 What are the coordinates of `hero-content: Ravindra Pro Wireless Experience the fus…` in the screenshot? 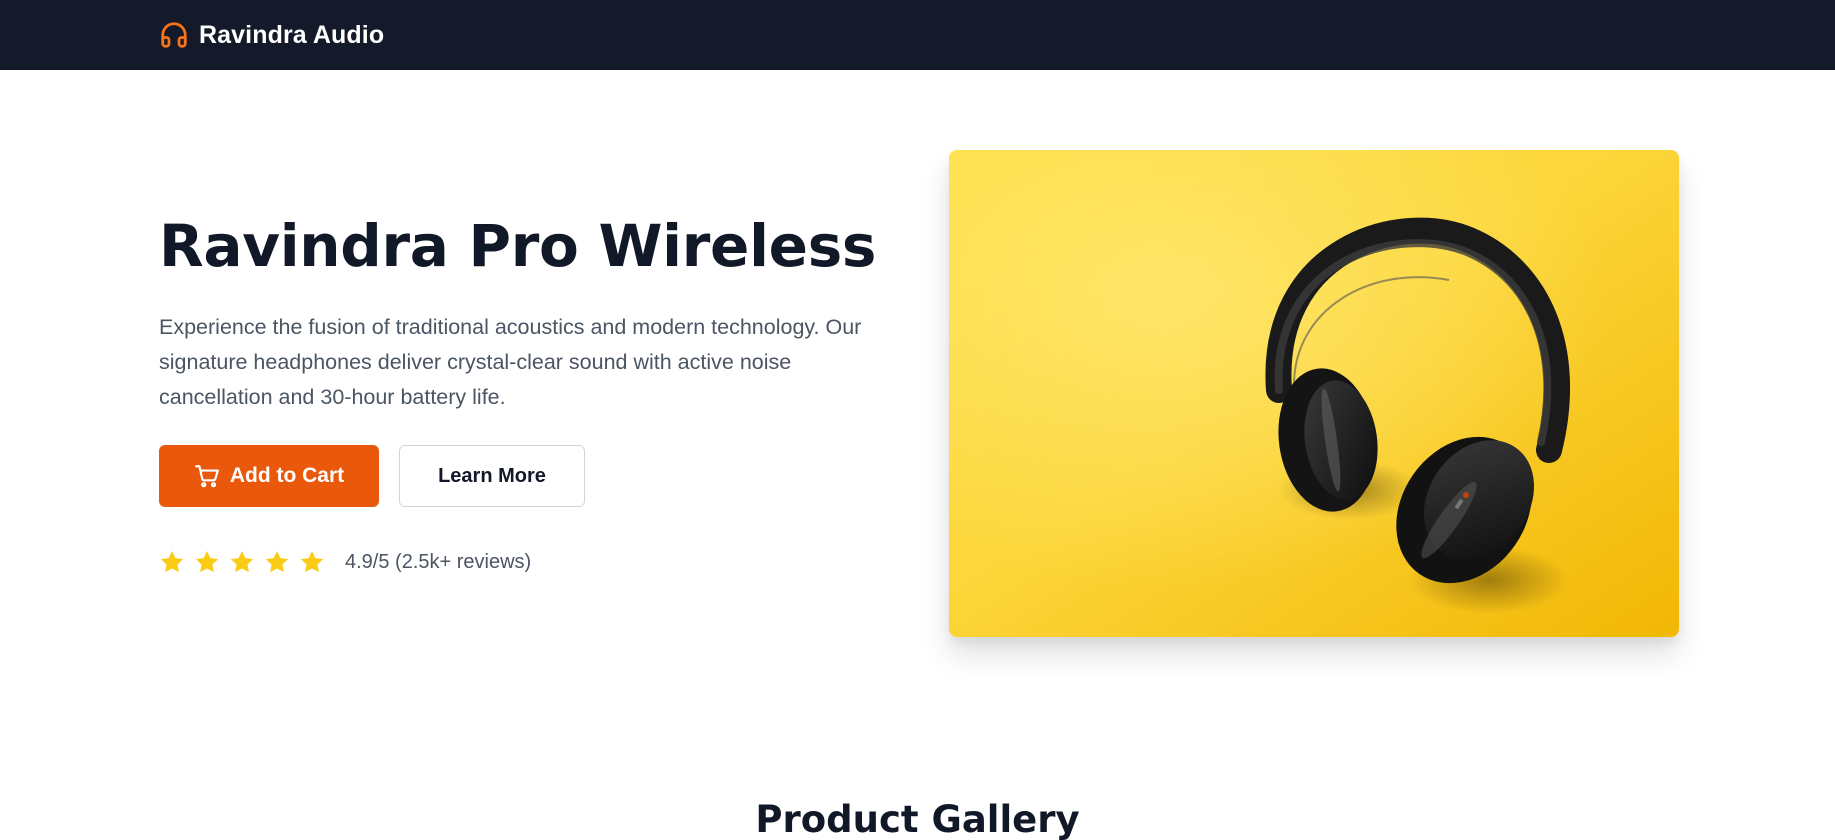 It's located at (529, 307).